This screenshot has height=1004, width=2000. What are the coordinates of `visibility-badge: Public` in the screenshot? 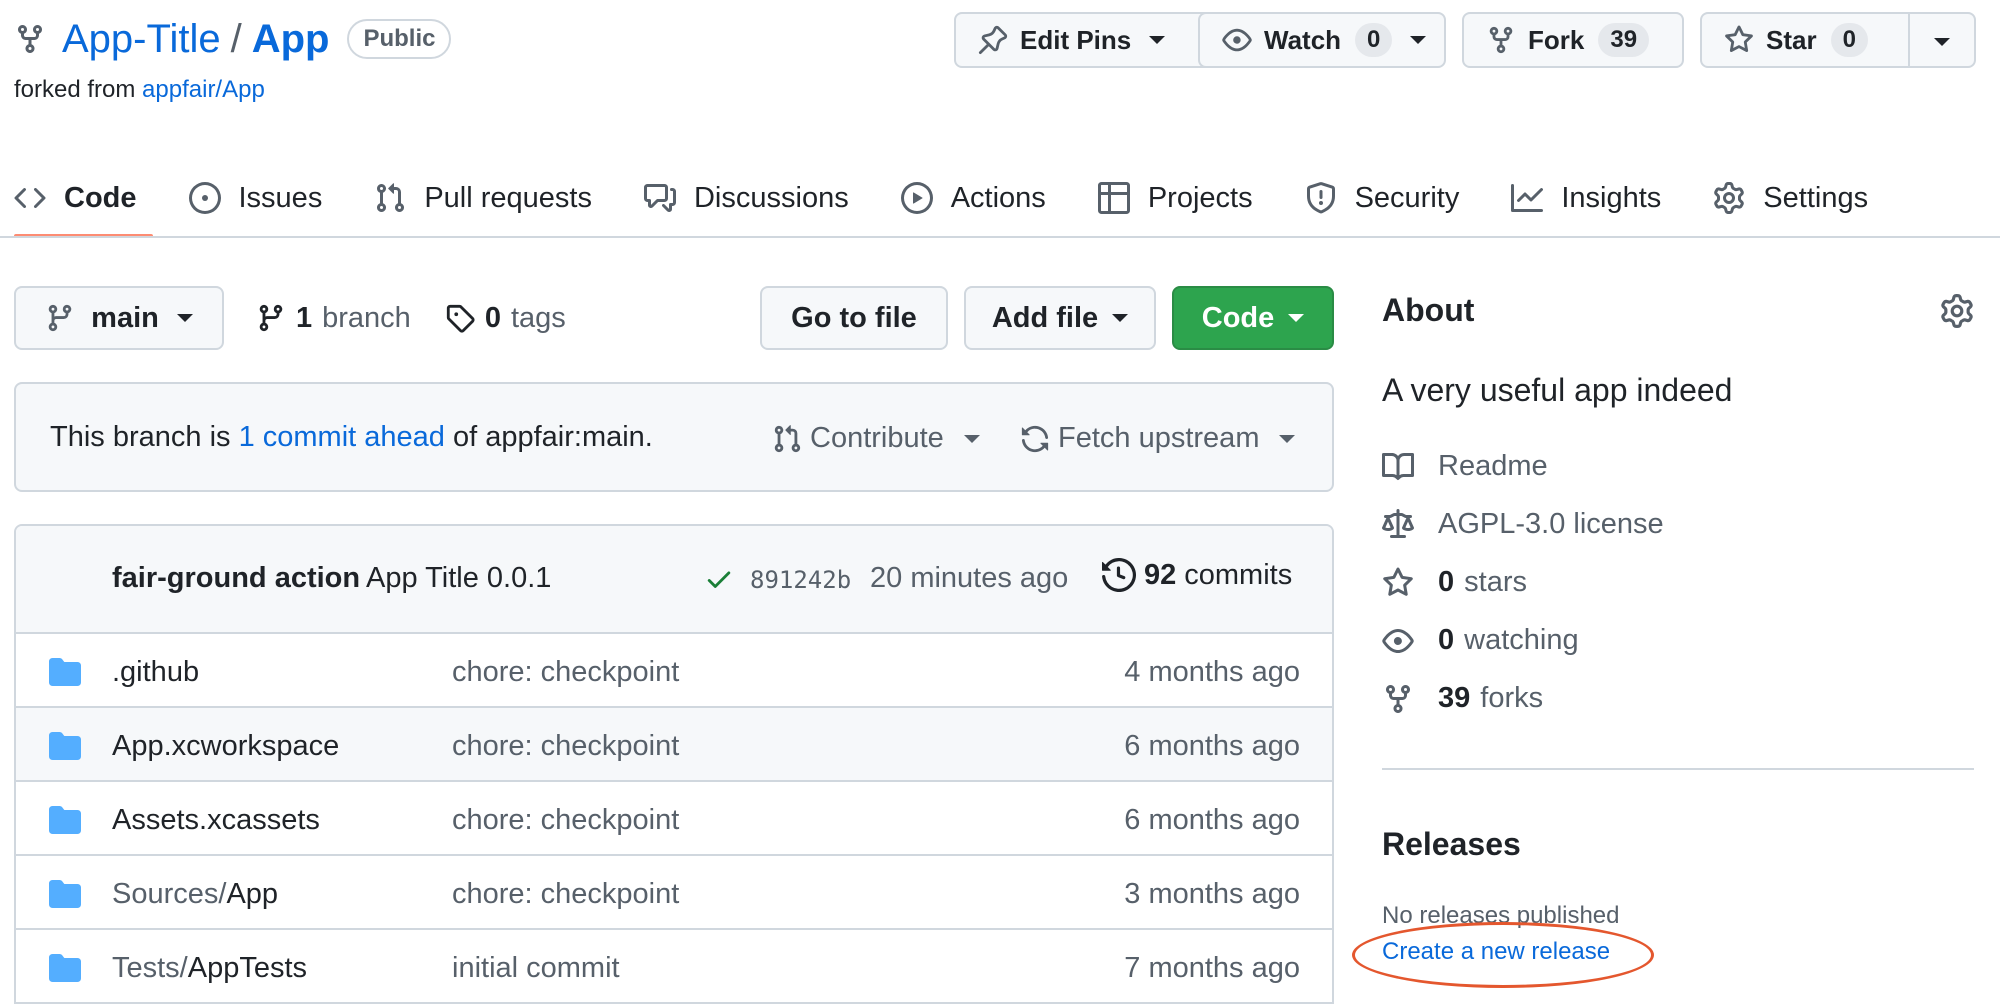 It's located at (399, 39).